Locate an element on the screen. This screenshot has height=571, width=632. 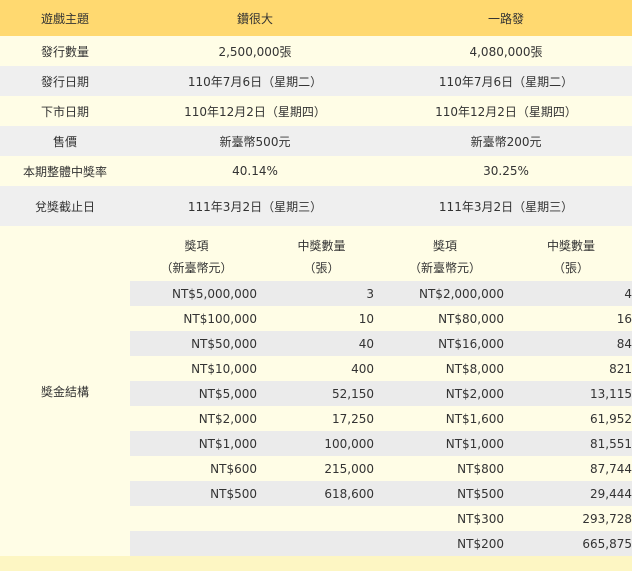
game2-count: 4 is located at coordinates (571, 293).